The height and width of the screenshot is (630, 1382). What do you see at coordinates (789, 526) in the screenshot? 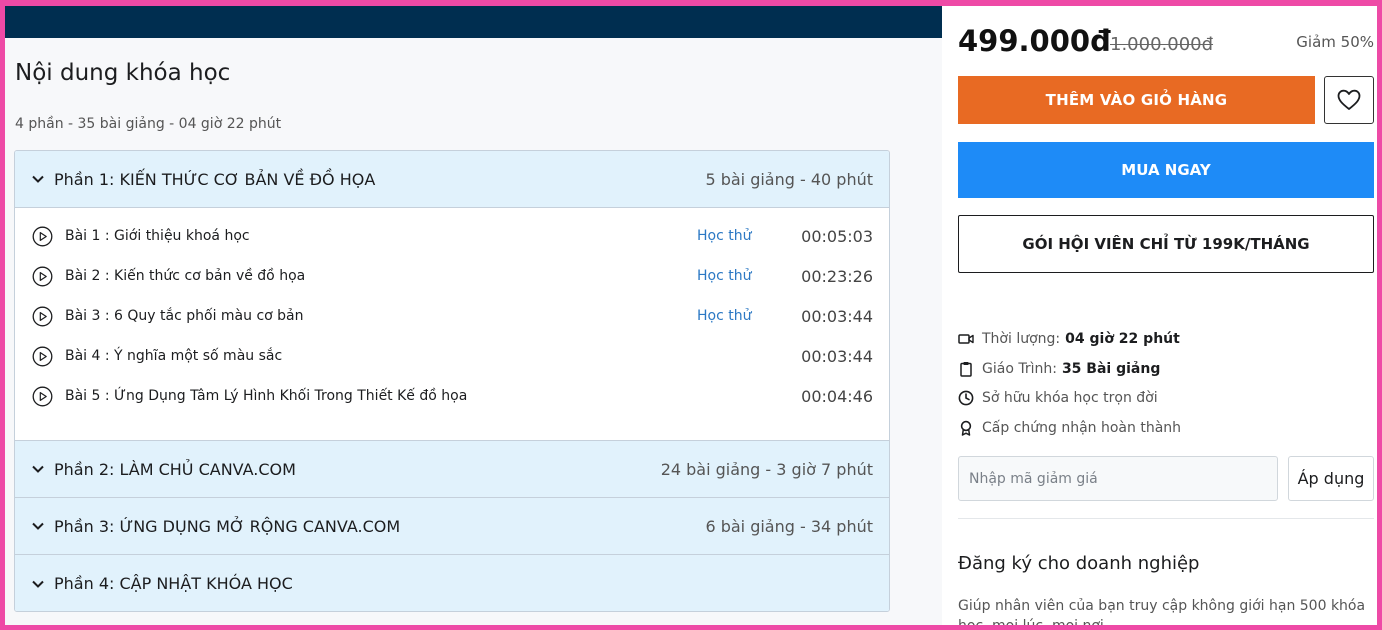
I see `section-info: 6 bài giảng - 34 phút` at bounding box center [789, 526].